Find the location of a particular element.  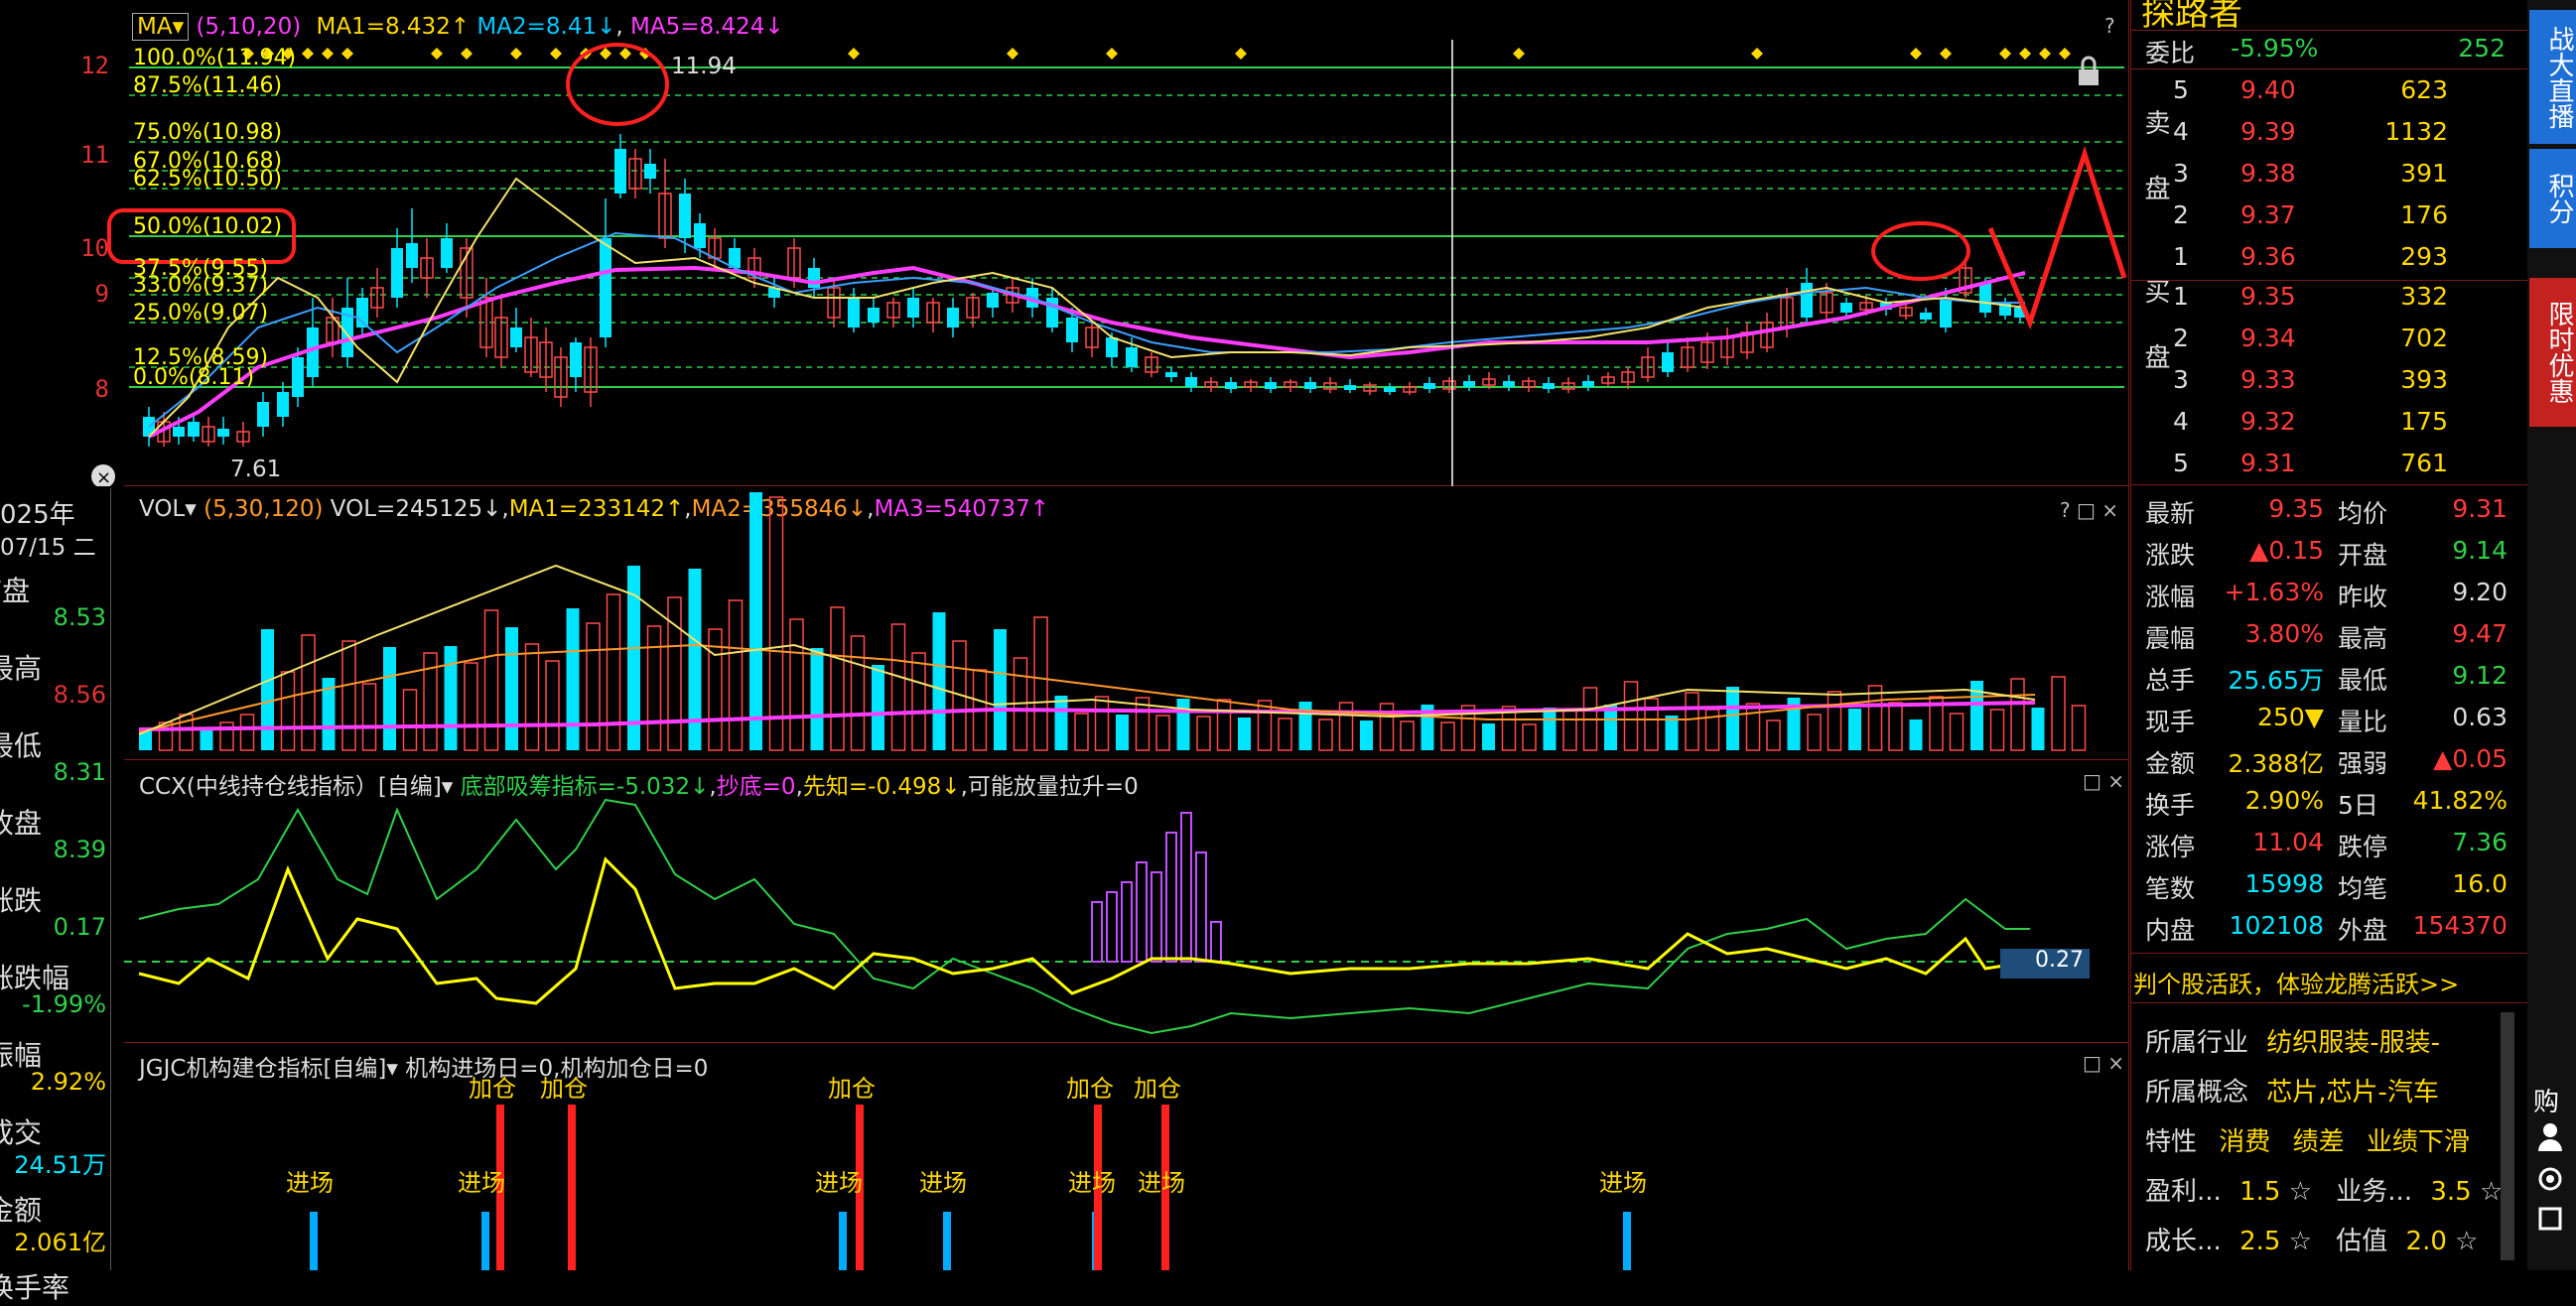

concept-row: 所属概念 芯片,芯片-汽车 is located at coordinates (2292, 1090).